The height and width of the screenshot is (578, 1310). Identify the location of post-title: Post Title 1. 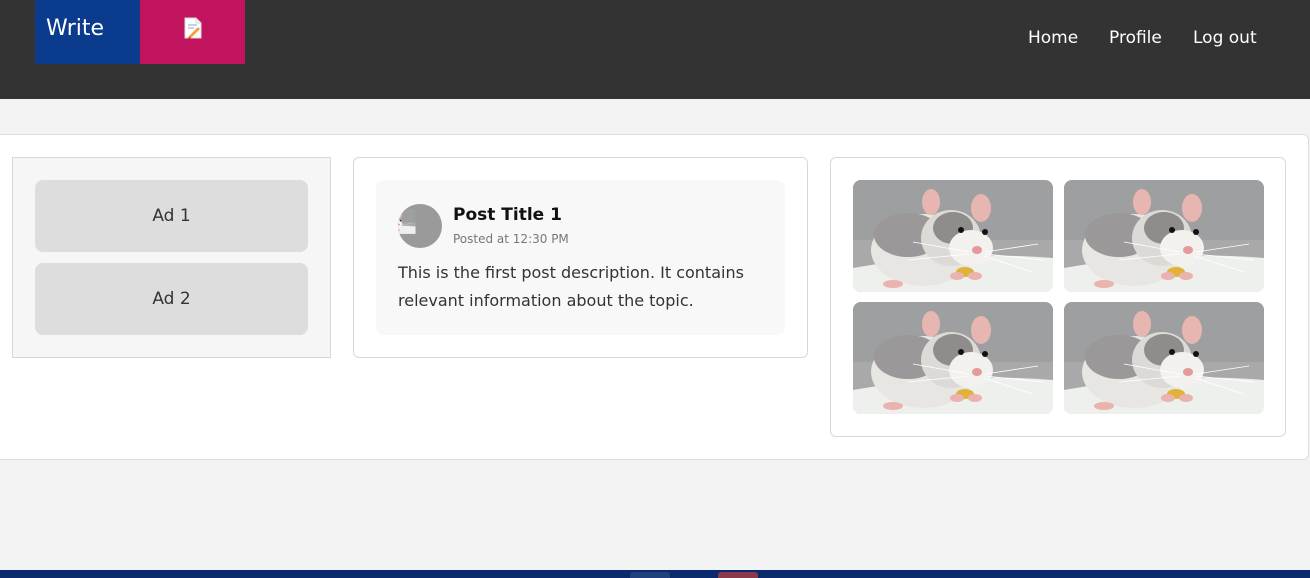
(507, 215).